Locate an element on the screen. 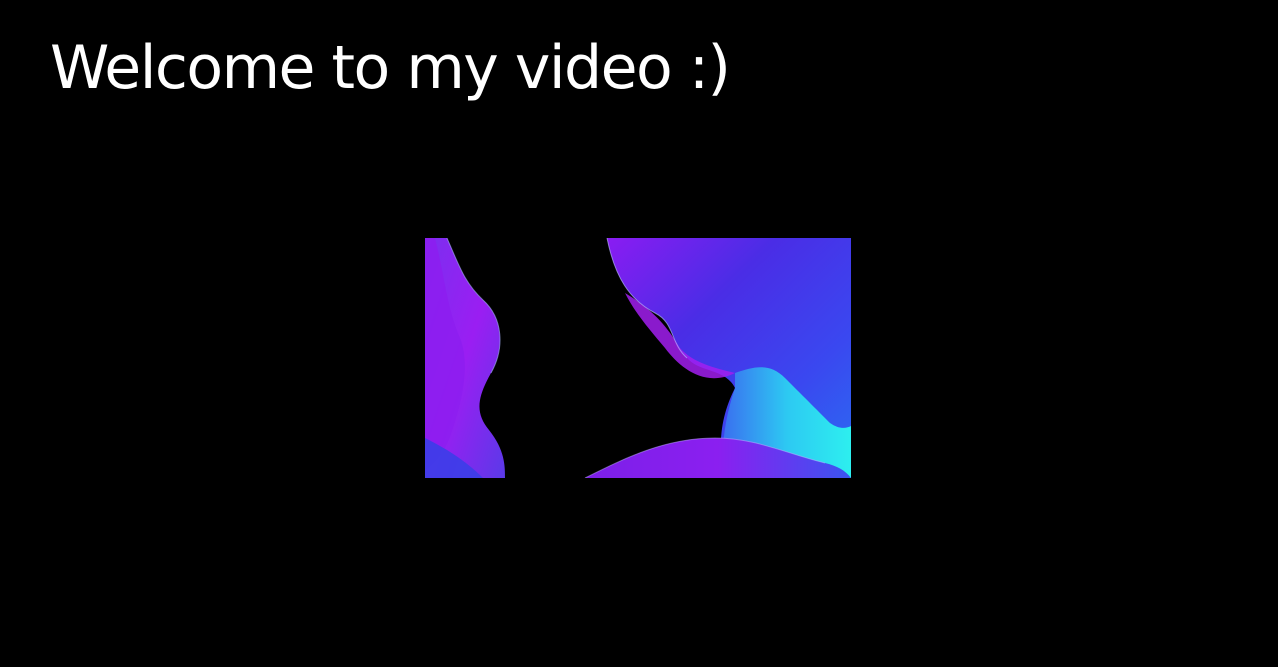  abstract-wave-artwork is located at coordinates (638, 358).